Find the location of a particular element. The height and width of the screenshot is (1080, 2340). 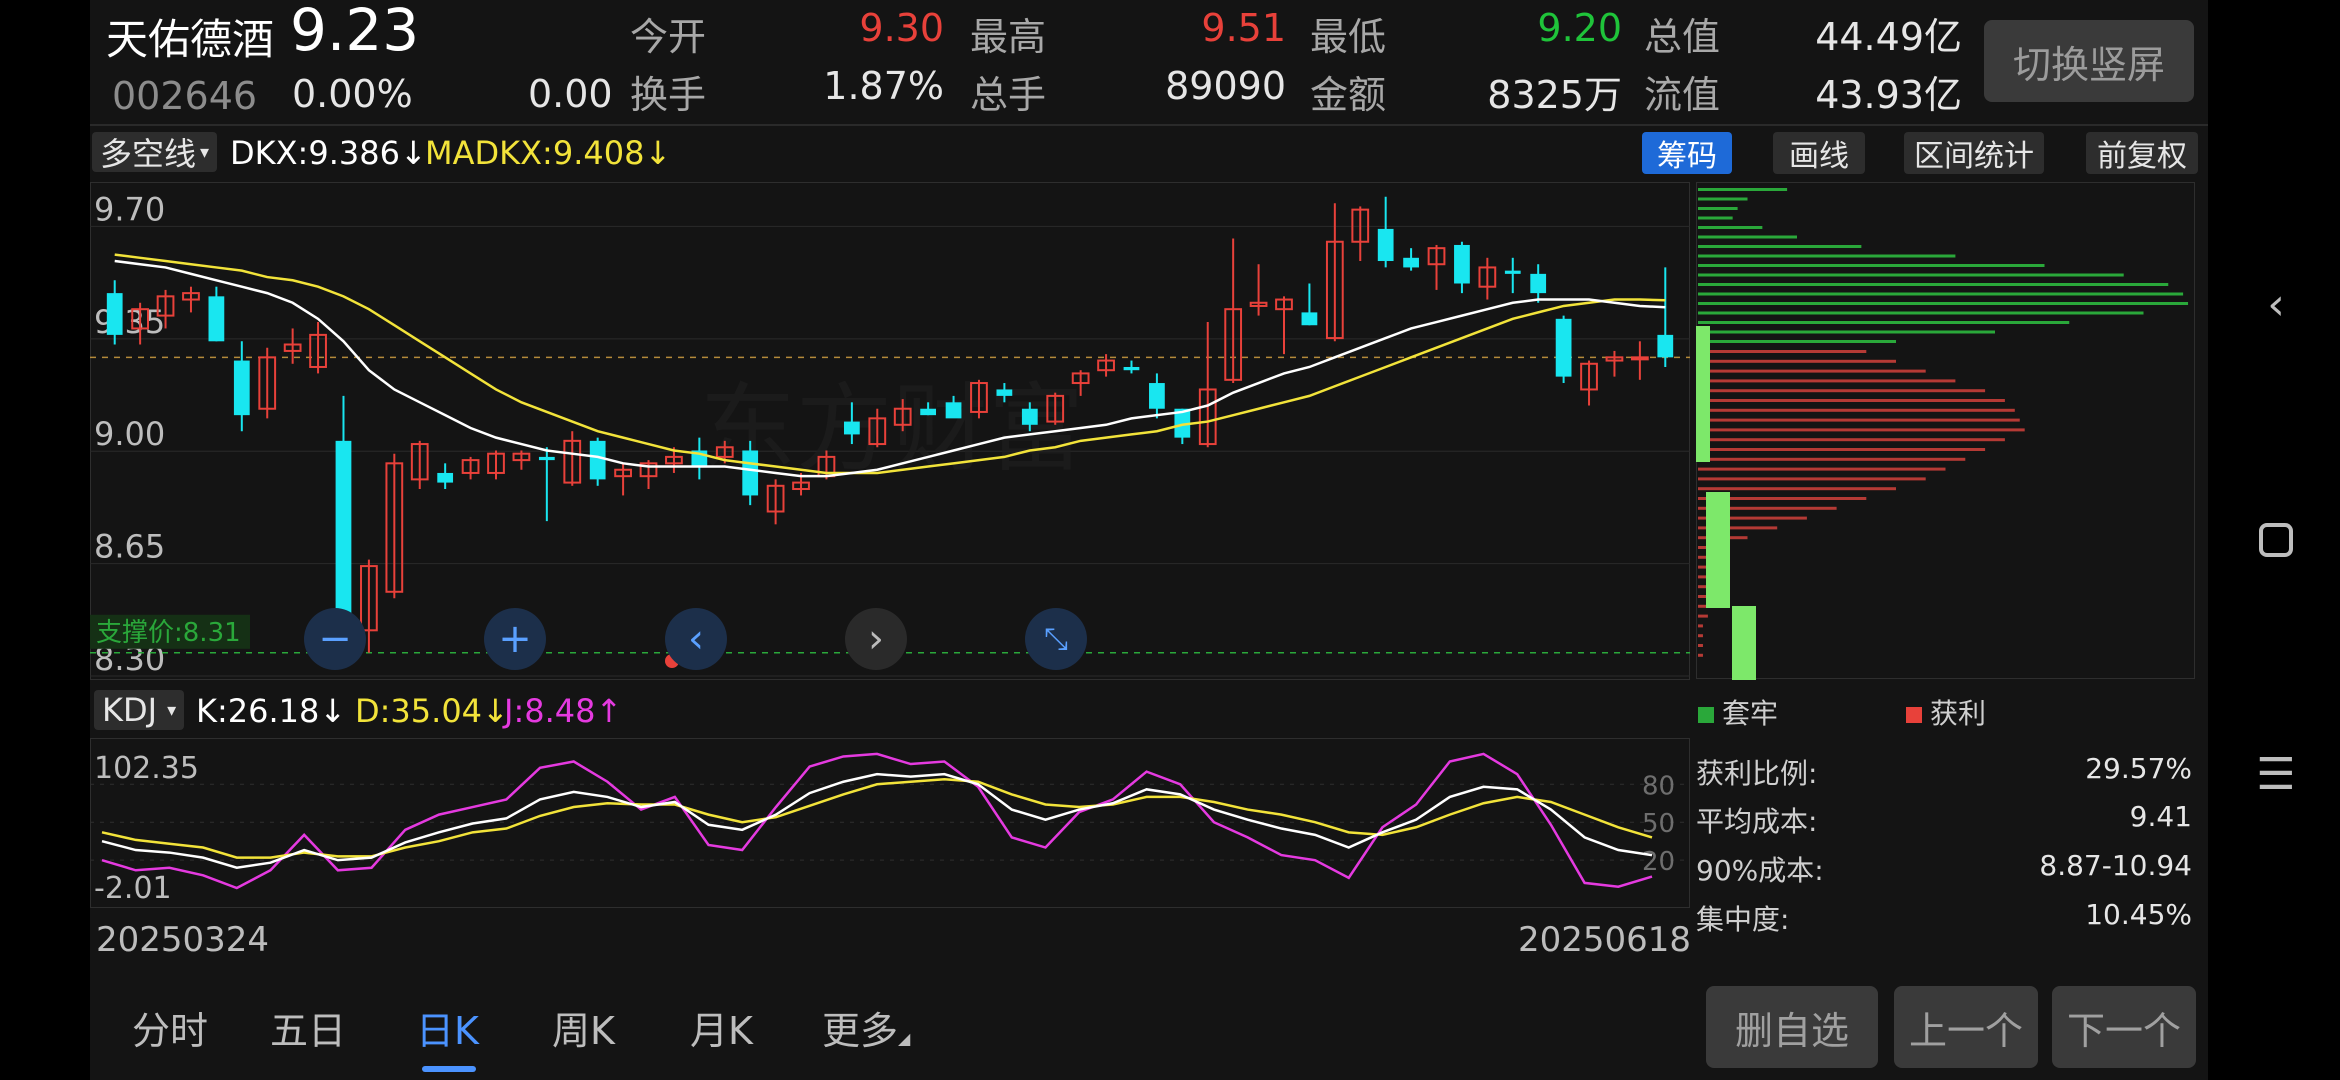

stat-label: 获利比例: is located at coordinates (1757, 773).